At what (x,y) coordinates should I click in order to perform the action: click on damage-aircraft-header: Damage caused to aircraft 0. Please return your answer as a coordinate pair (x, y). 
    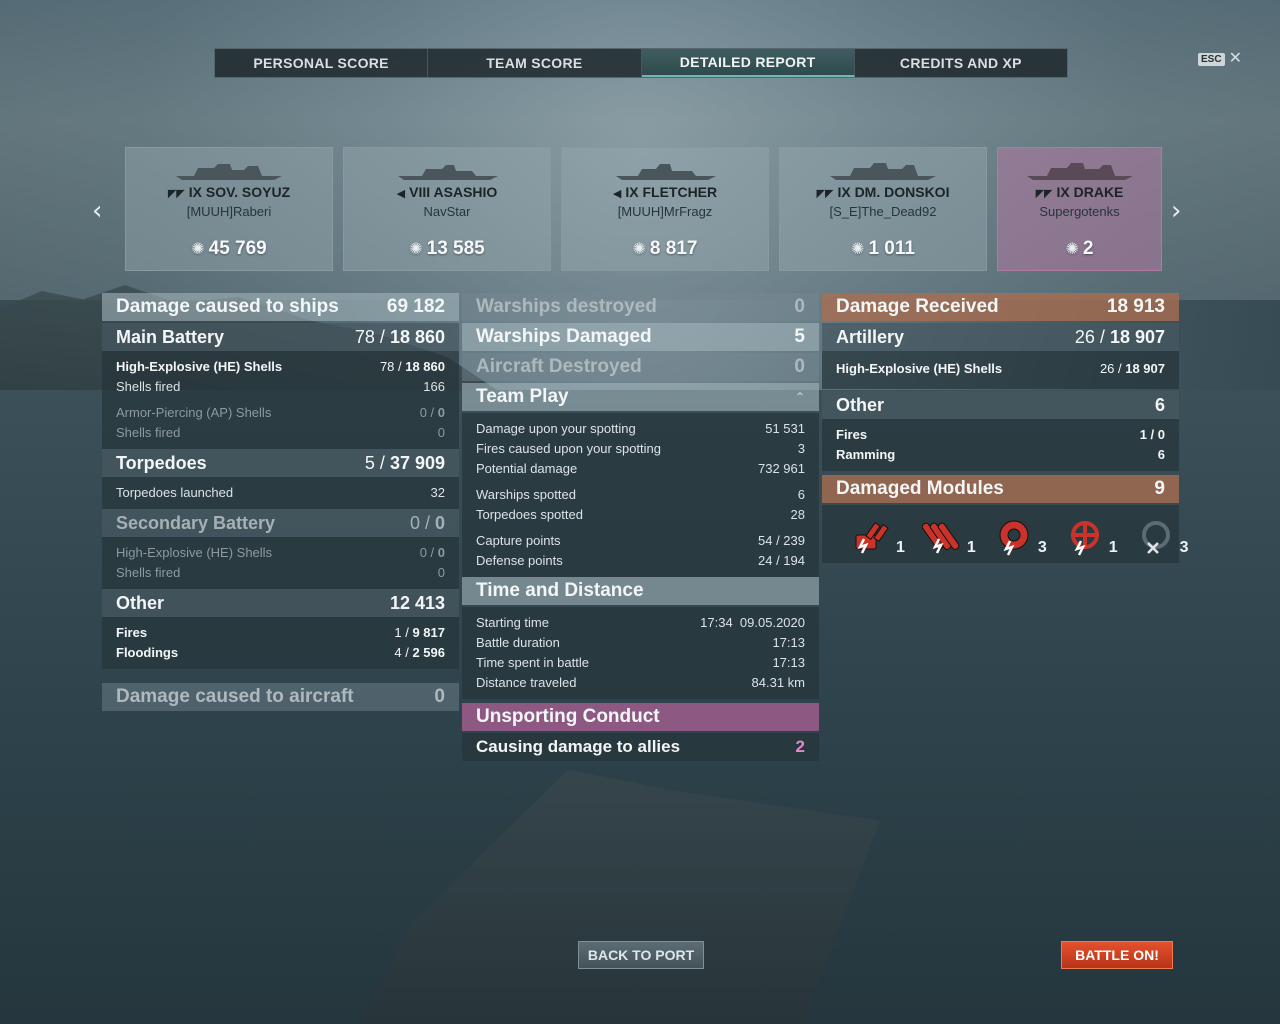
    Looking at the image, I should click on (280, 697).